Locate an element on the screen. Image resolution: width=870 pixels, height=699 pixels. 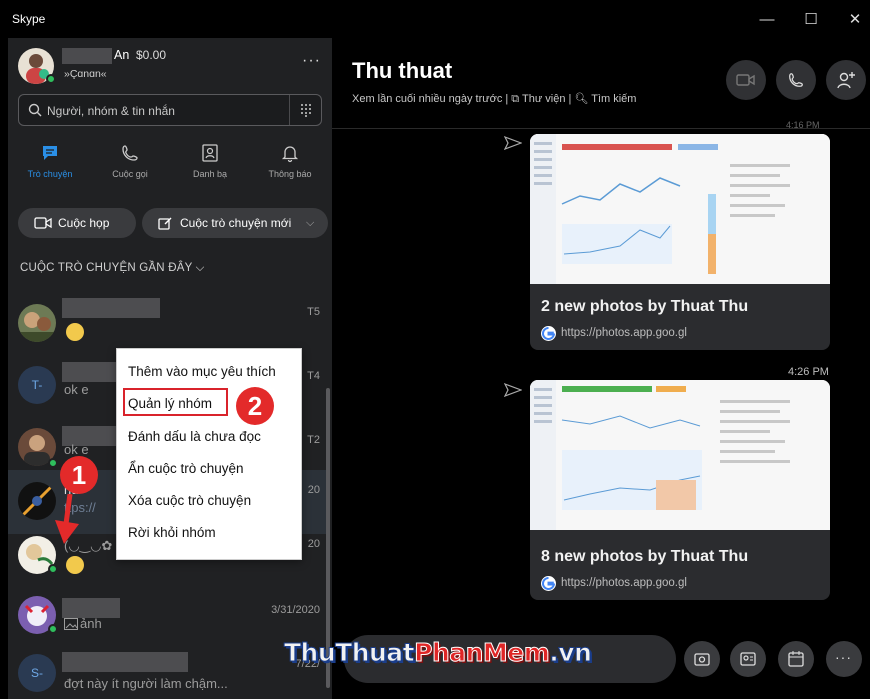
search-box: Người, nhóm & tin nhắn is located at coordinates (170, 110).